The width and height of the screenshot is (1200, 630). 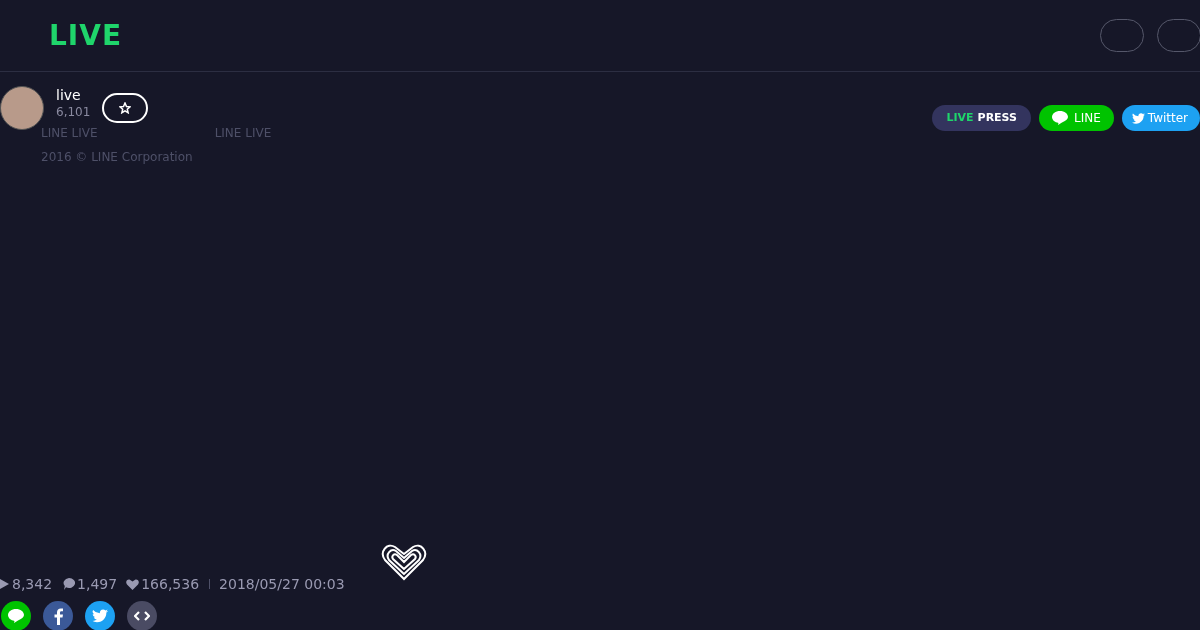 I want to click on code-icon, so click(x=142, y=616).